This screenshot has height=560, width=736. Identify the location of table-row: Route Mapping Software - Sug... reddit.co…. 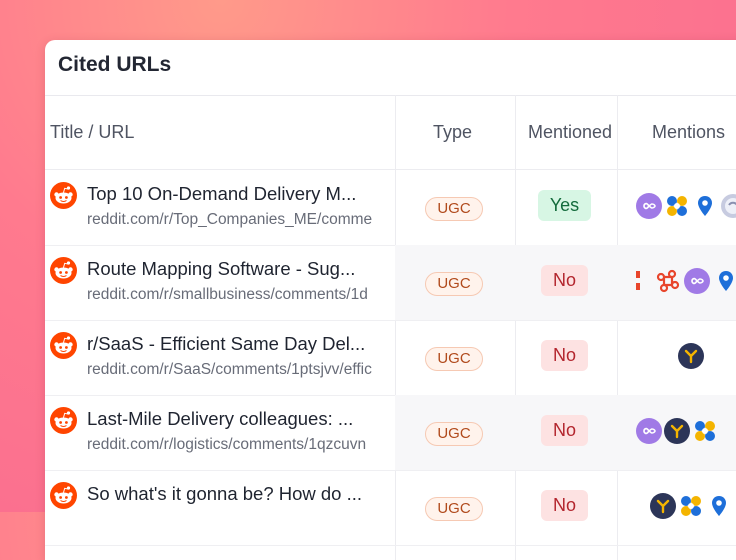
(390, 283).